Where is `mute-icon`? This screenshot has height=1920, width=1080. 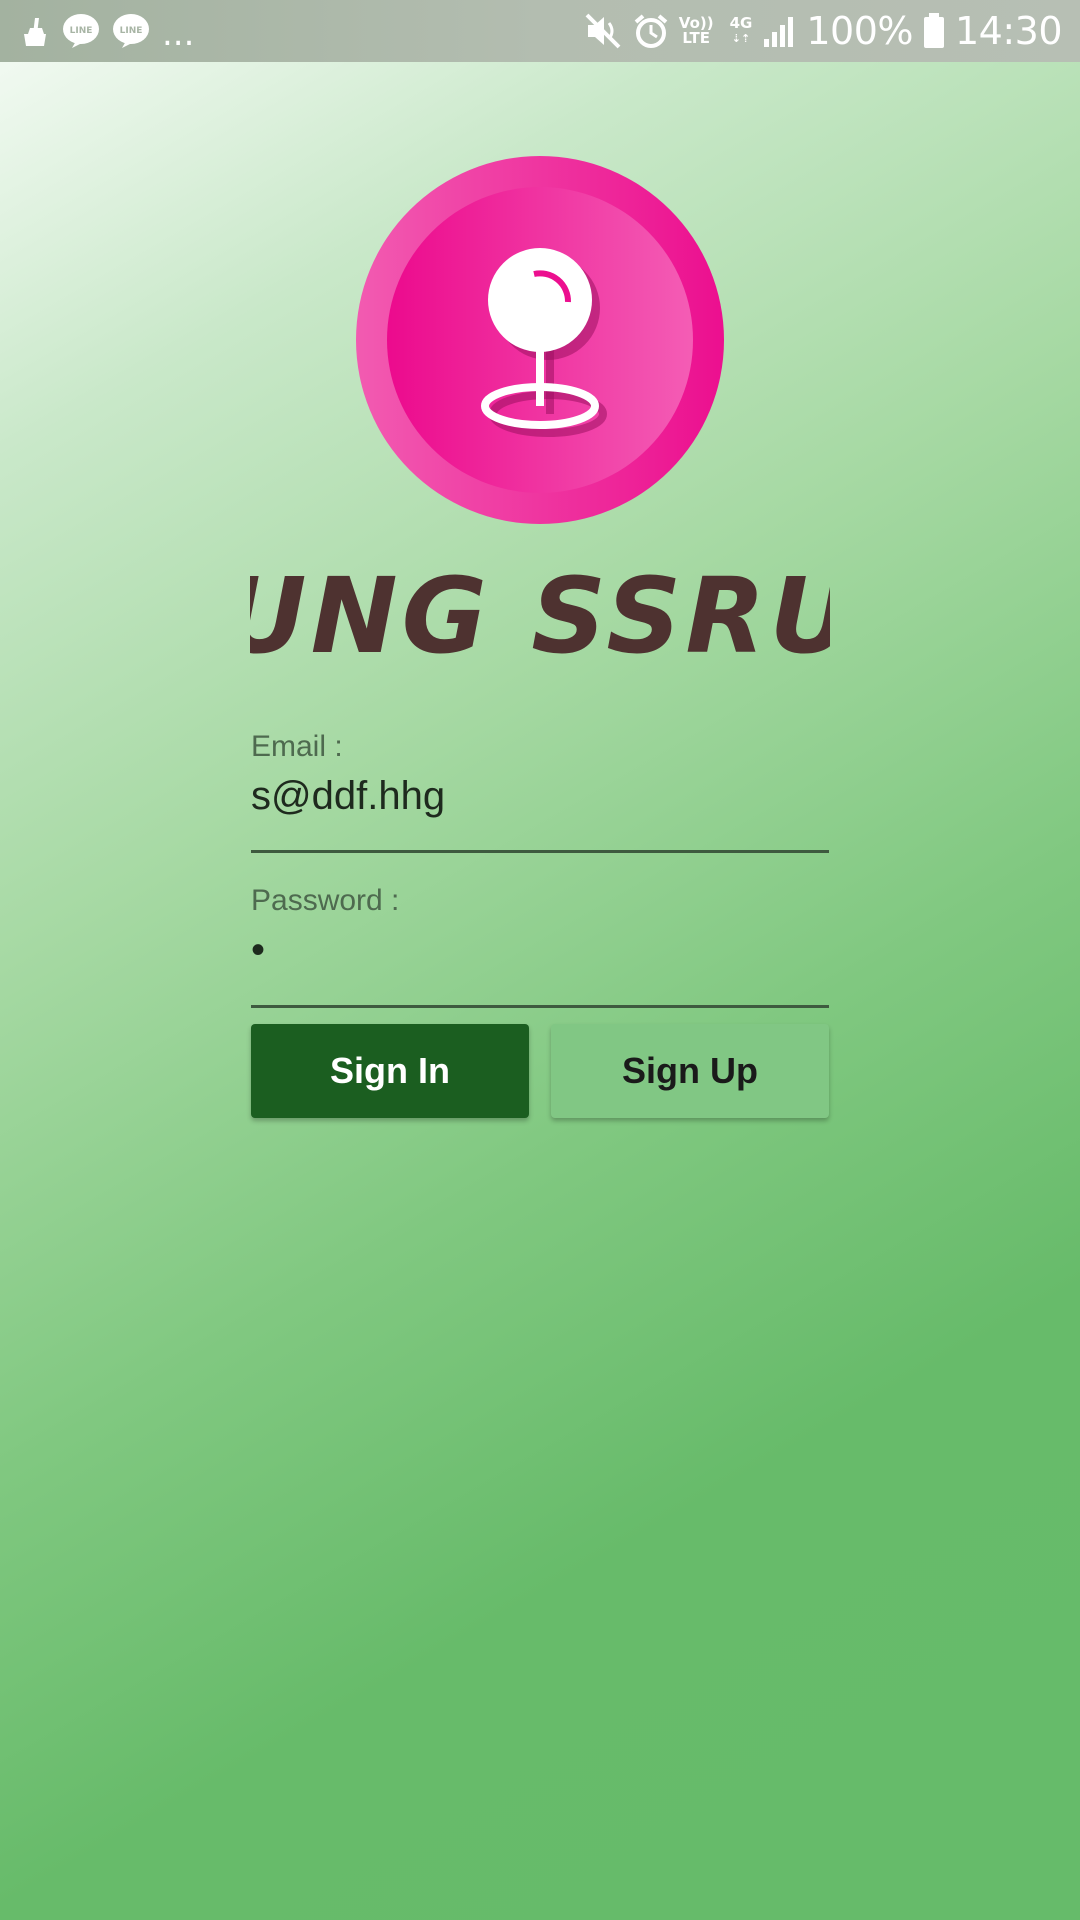 mute-icon is located at coordinates (603, 31).